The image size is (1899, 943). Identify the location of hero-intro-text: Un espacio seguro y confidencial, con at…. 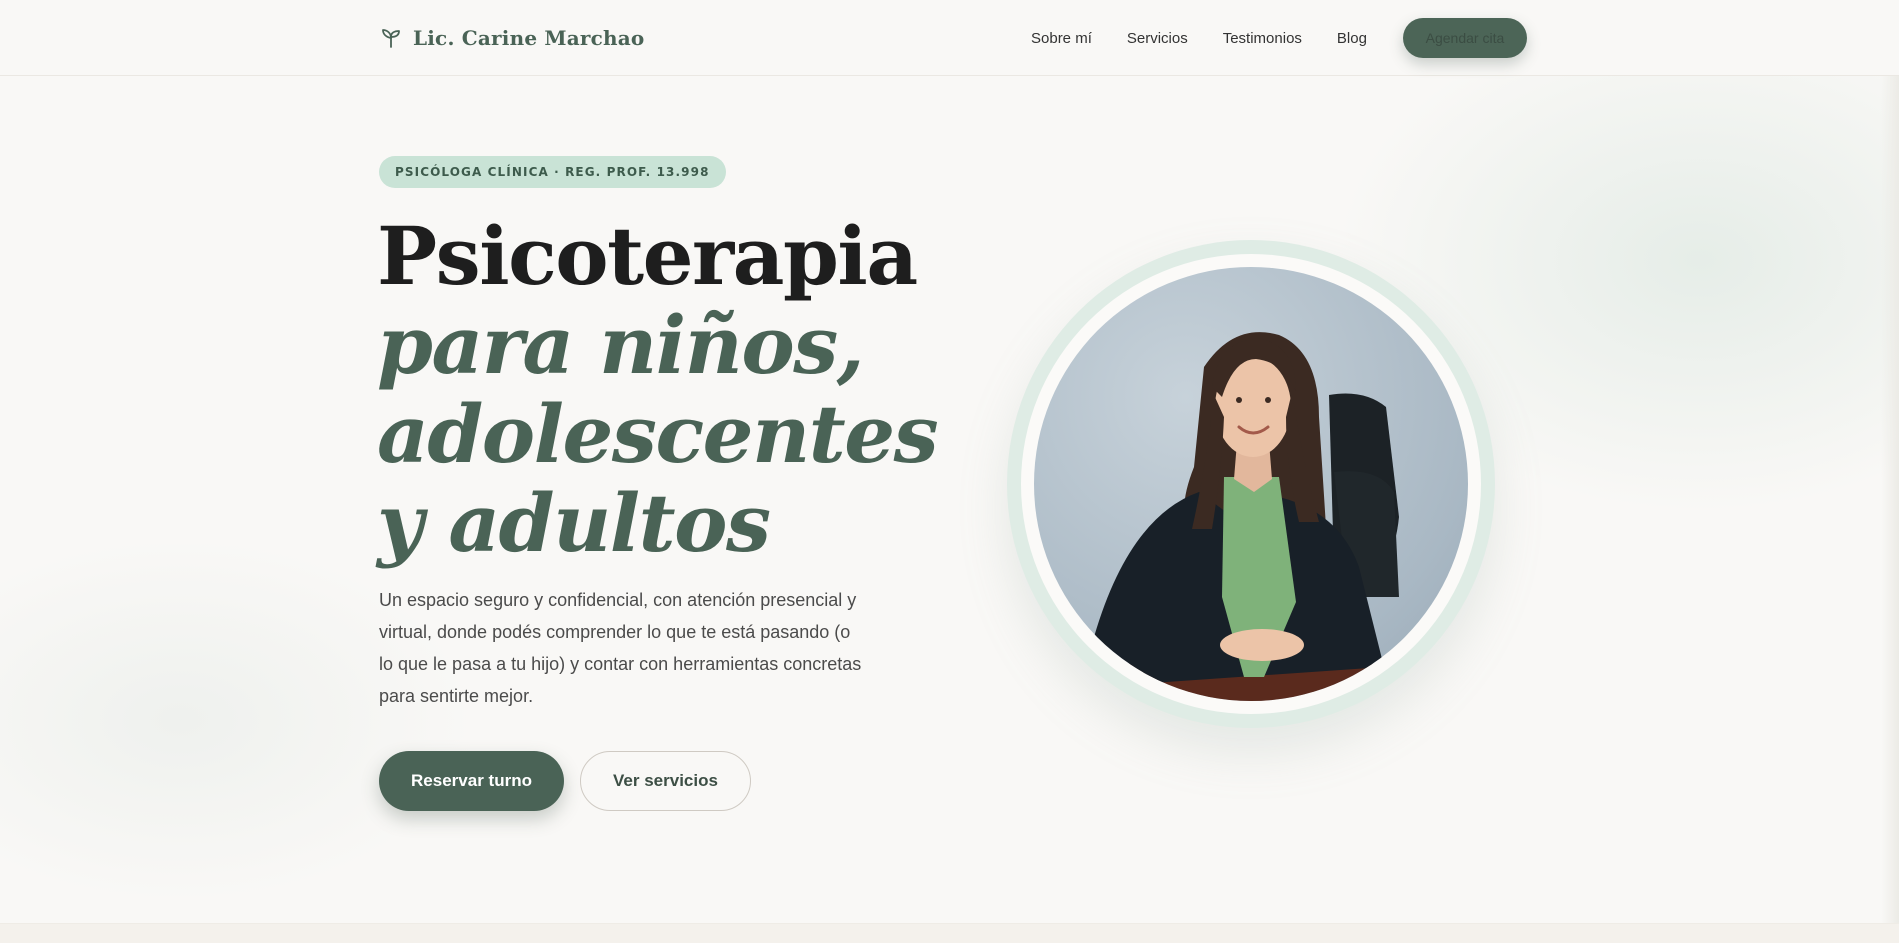
(620, 648).